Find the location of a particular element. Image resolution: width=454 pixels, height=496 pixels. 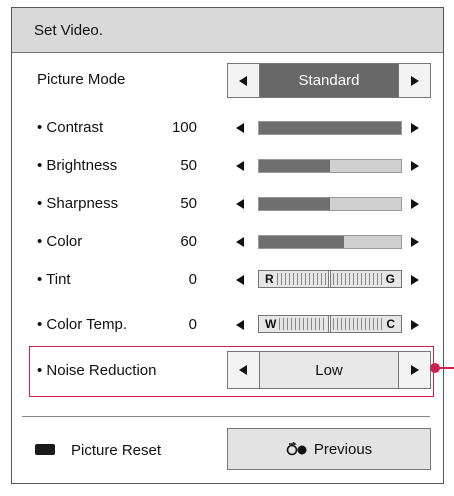

sharpness-bar is located at coordinates (330, 204).